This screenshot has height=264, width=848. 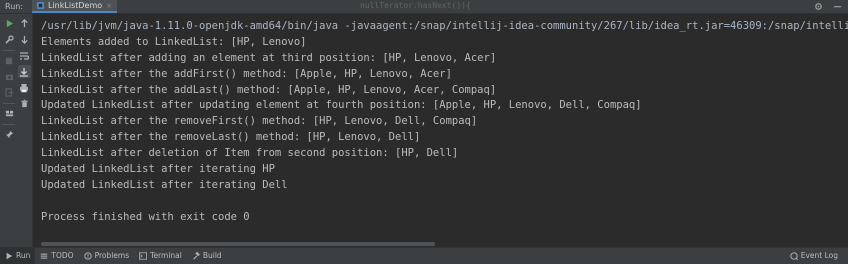 What do you see at coordinates (828, 6) in the screenshot?
I see `header-actions` at bounding box center [828, 6].